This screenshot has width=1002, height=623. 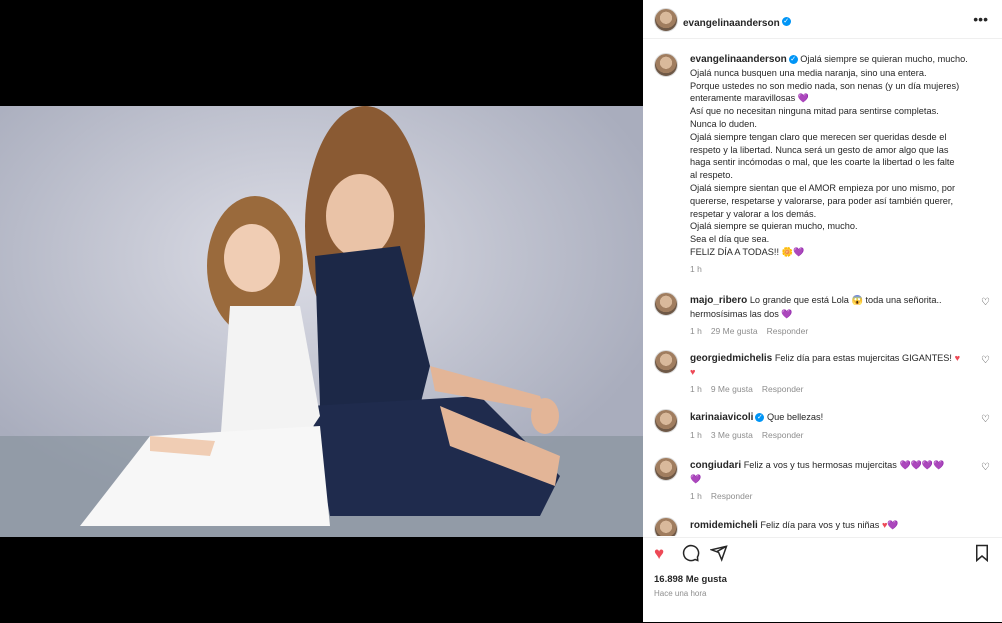 I want to click on comment-username: romidemicheli, so click(x=724, y=525).